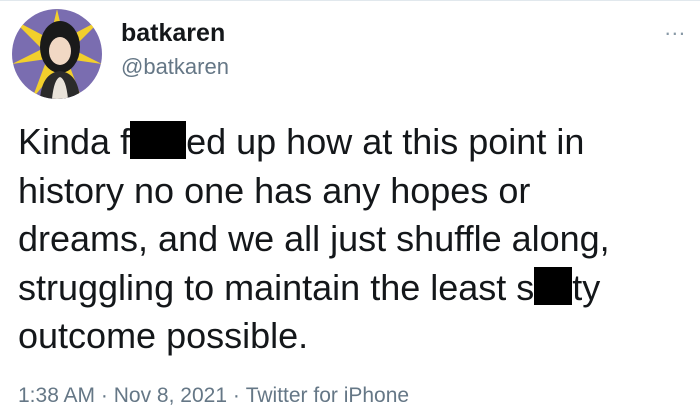 The width and height of the screenshot is (700, 418). I want to click on user-handle: @batkaren, so click(175, 67).